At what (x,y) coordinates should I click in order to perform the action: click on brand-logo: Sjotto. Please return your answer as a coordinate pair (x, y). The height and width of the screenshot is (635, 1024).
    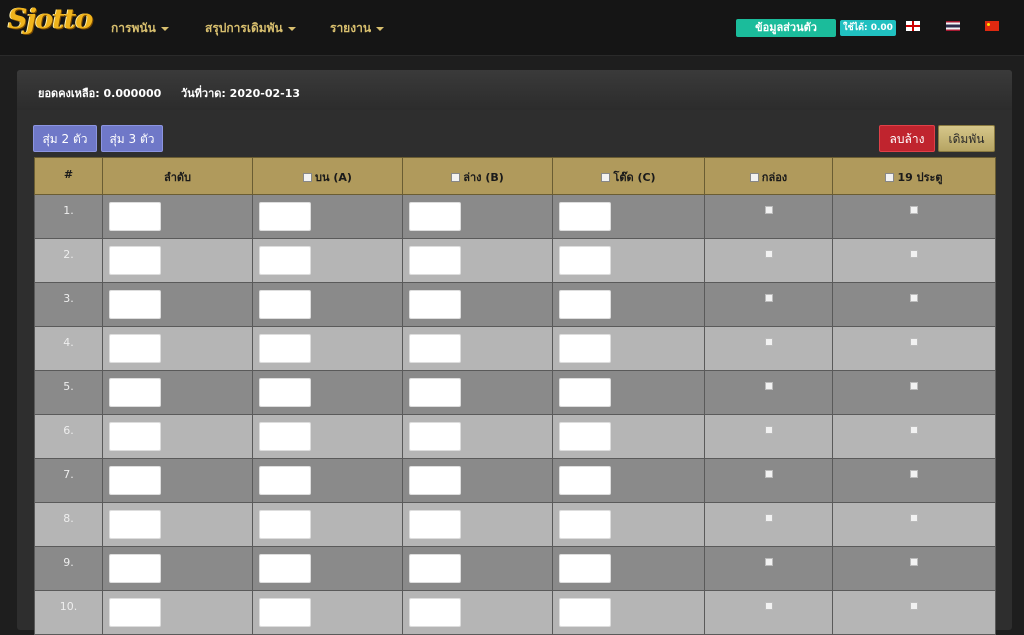
    Looking at the image, I should click on (50, 19).